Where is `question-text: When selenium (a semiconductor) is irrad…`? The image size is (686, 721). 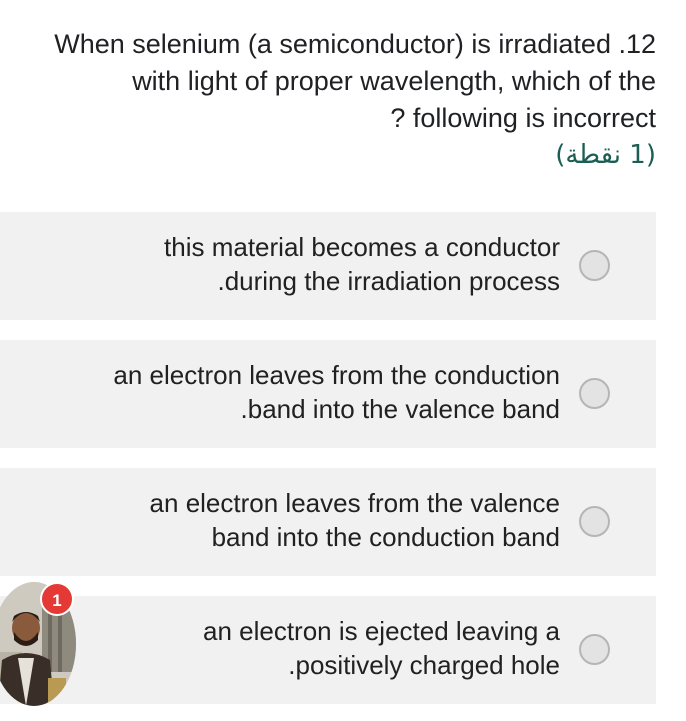
question-text: When selenium (a semiconductor) is irrad… is located at coordinates (332, 81).